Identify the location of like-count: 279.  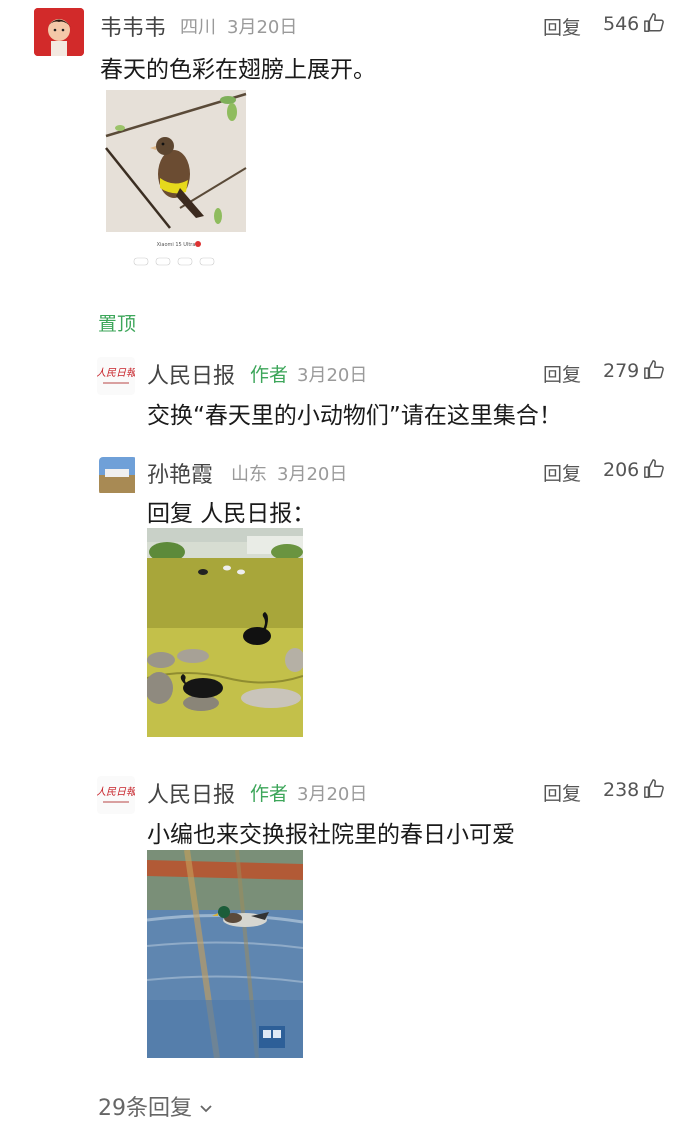
(621, 371).